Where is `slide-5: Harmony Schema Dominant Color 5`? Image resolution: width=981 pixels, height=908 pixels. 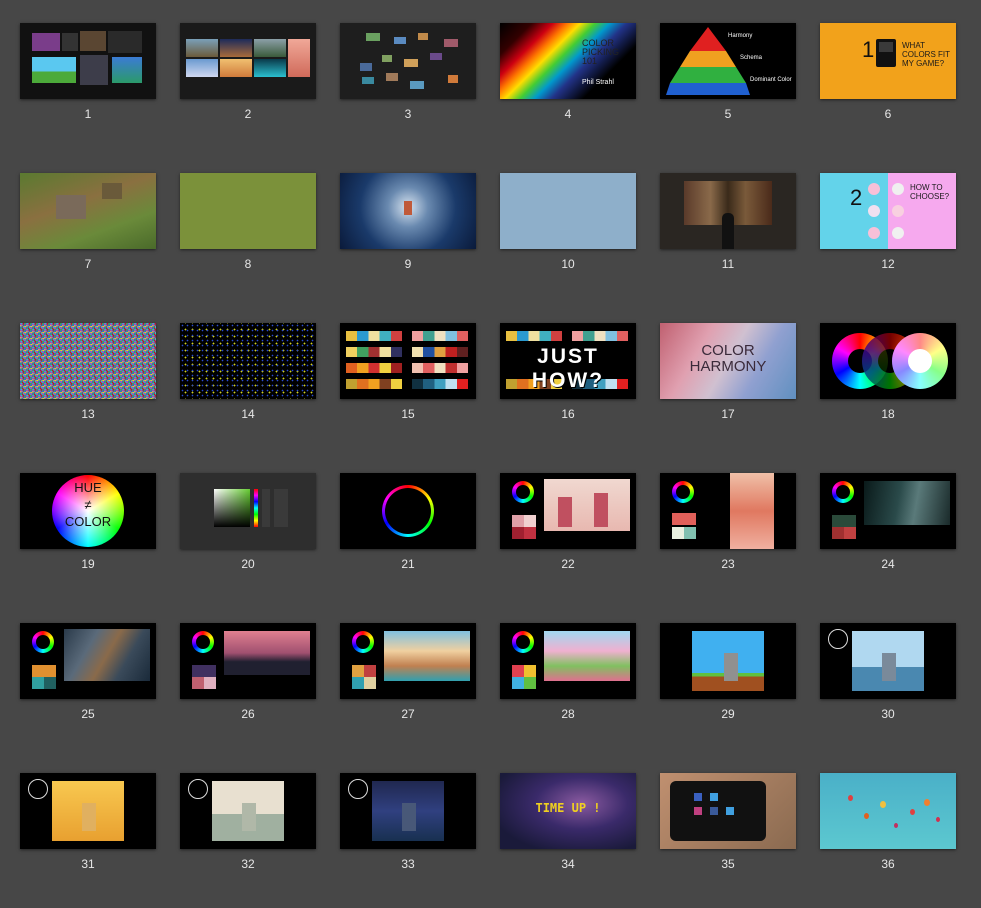
slide-5: Harmony Schema Dominant Color 5 is located at coordinates (728, 73).